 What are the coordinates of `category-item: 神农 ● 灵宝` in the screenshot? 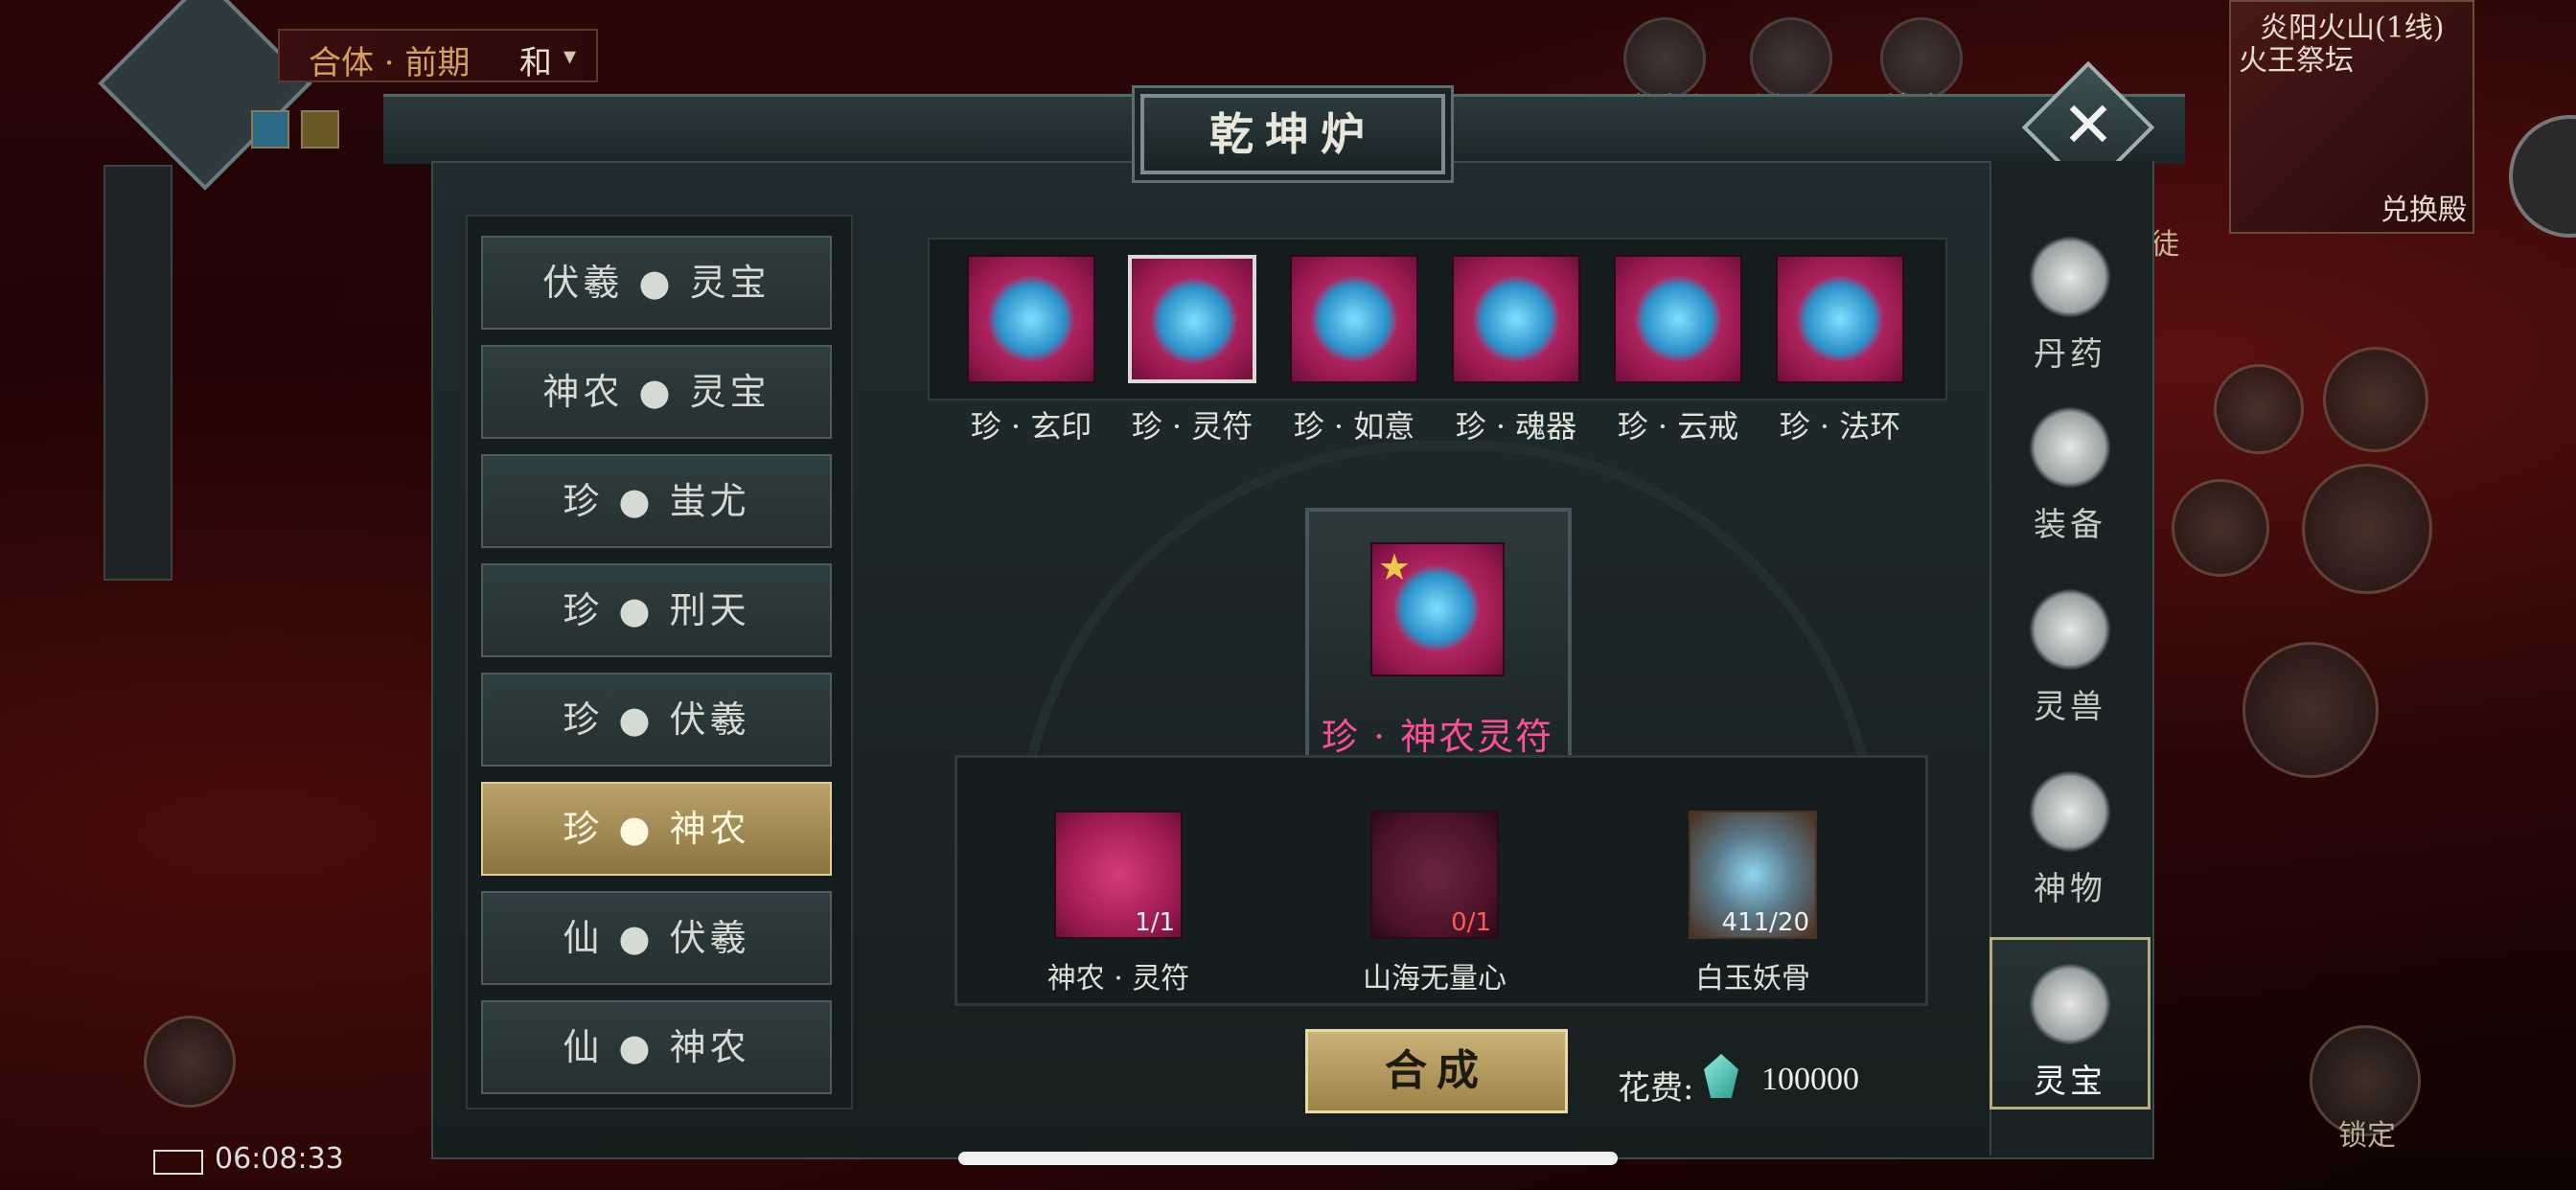 It's located at (656, 392).